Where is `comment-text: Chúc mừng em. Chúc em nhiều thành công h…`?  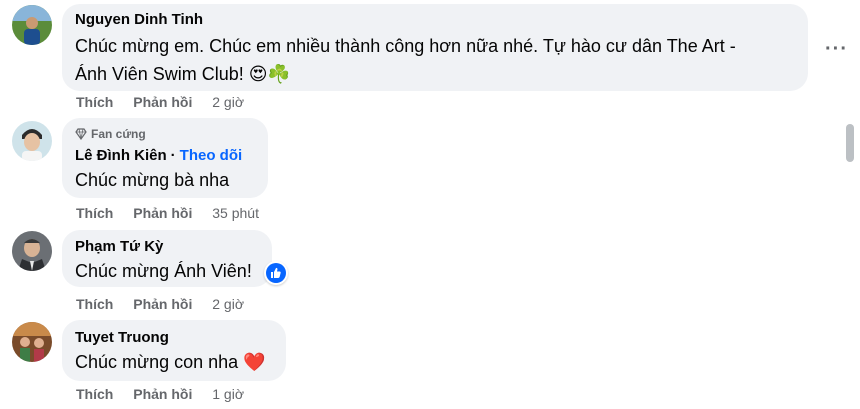
comment-text: Chúc mừng em. Chúc em nhiều thành công h… is located at coordinates (405, 46).